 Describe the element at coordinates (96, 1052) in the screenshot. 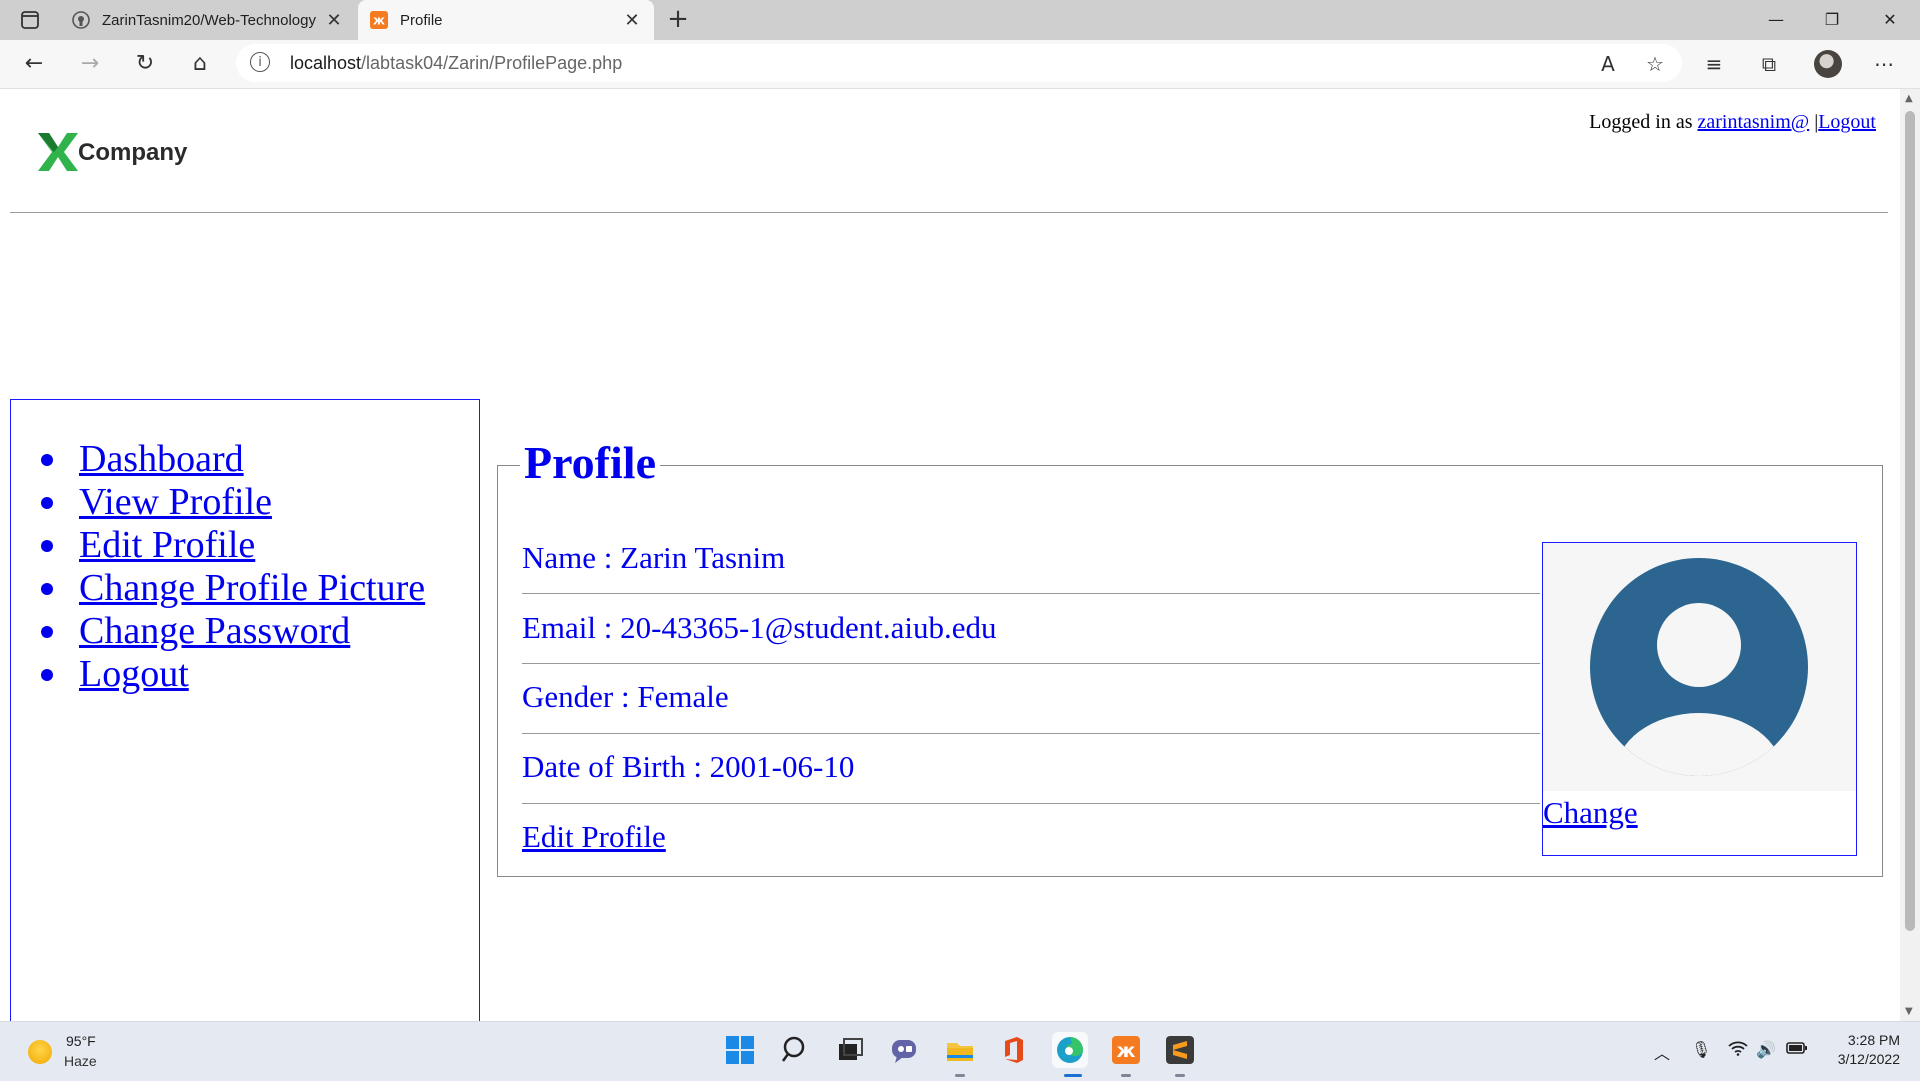

I see `weather-widget: 95°F Haze` at that location.